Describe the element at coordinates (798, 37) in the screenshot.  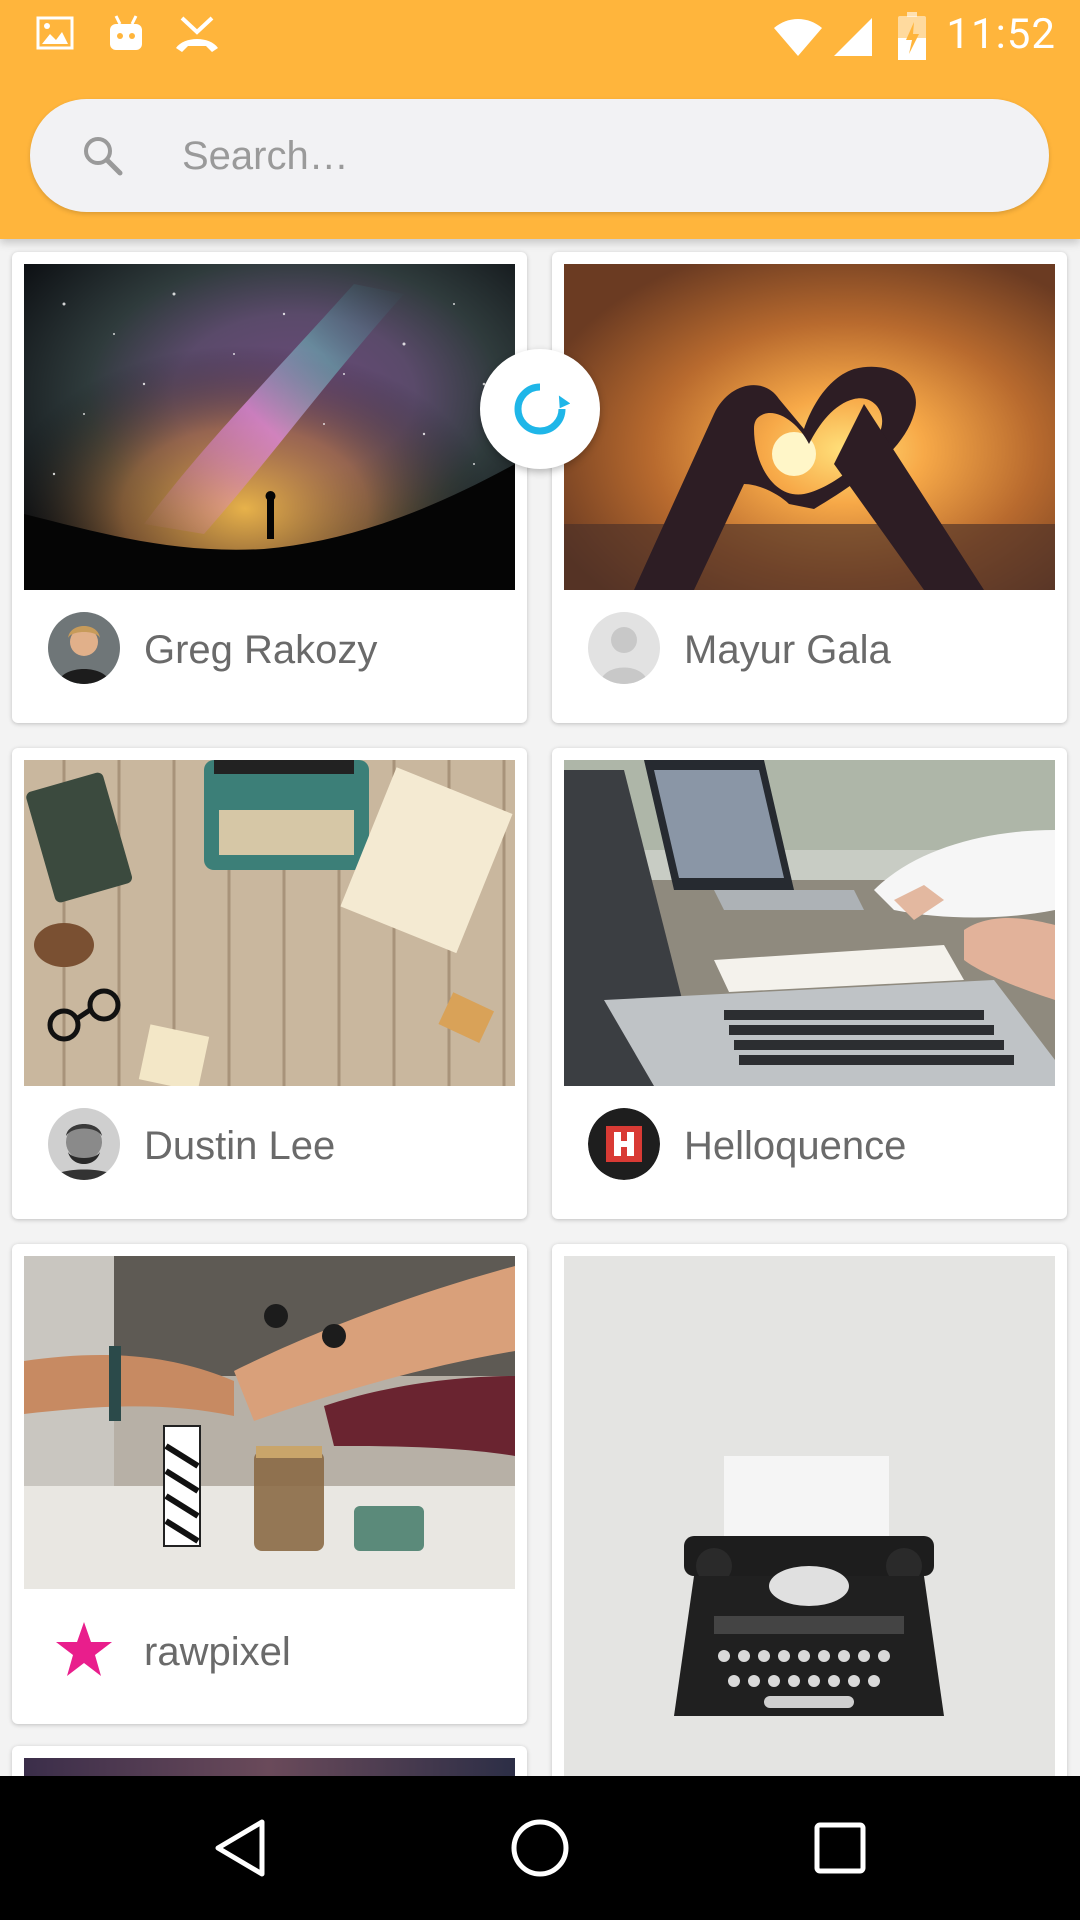
I see `wifi-icon` at that location.